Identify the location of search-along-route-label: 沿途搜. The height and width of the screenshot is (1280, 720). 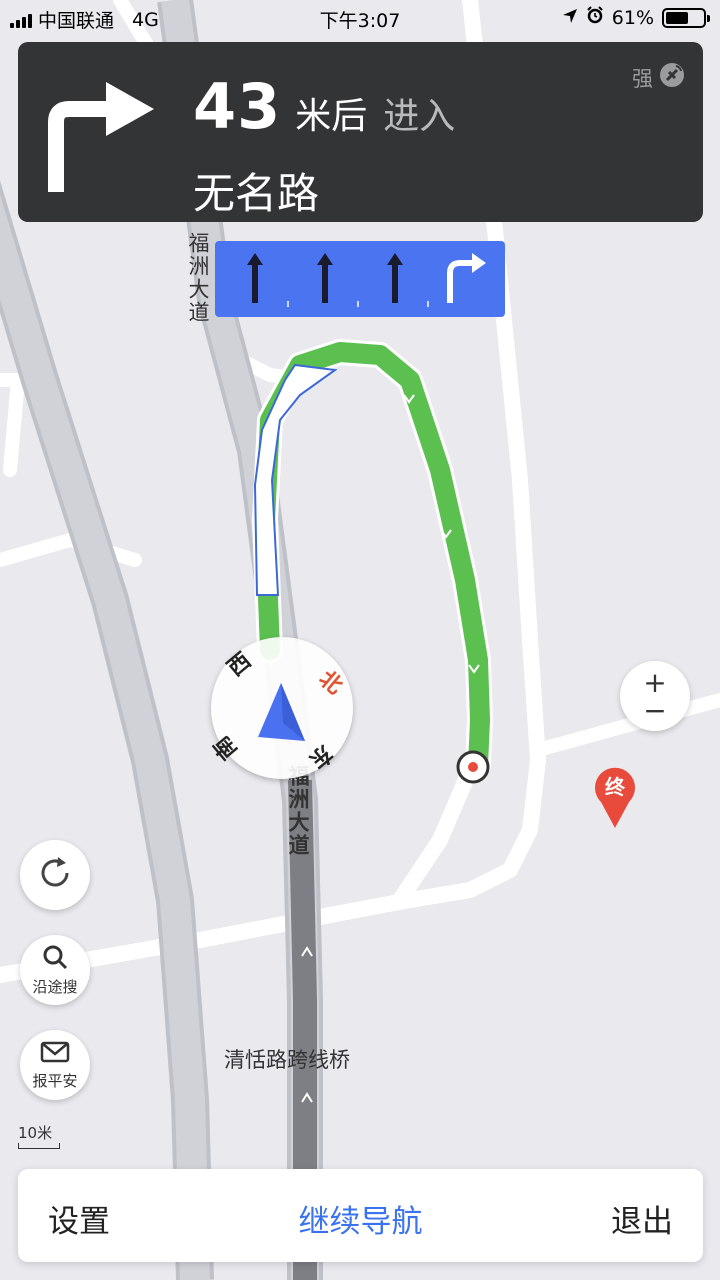
(55, 986).